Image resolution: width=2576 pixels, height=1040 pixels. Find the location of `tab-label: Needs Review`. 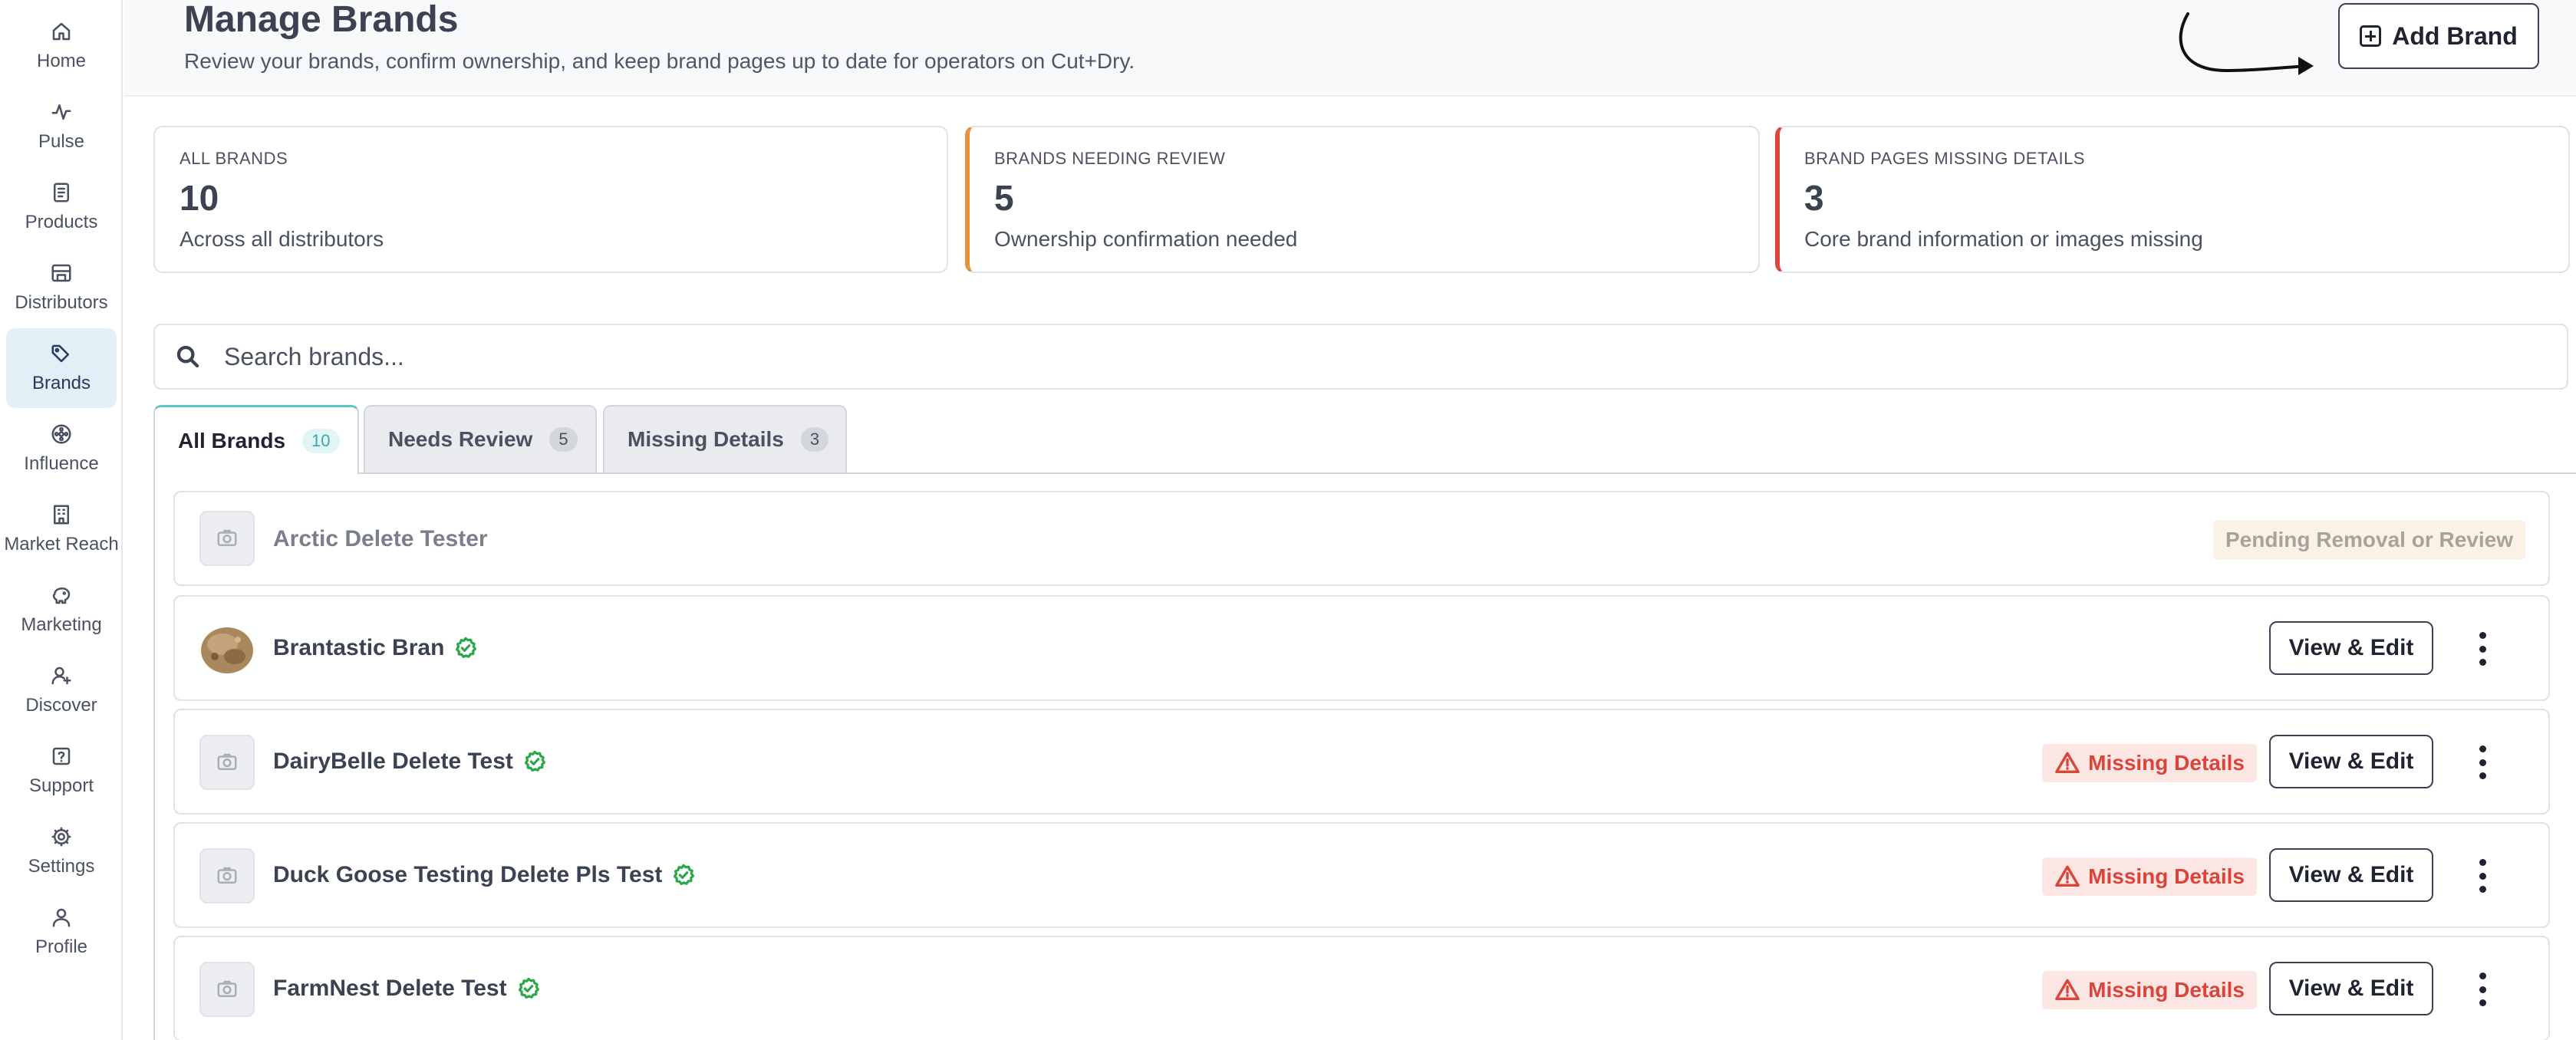

tab-label: Needs Review is located at coordinates (460, 439).